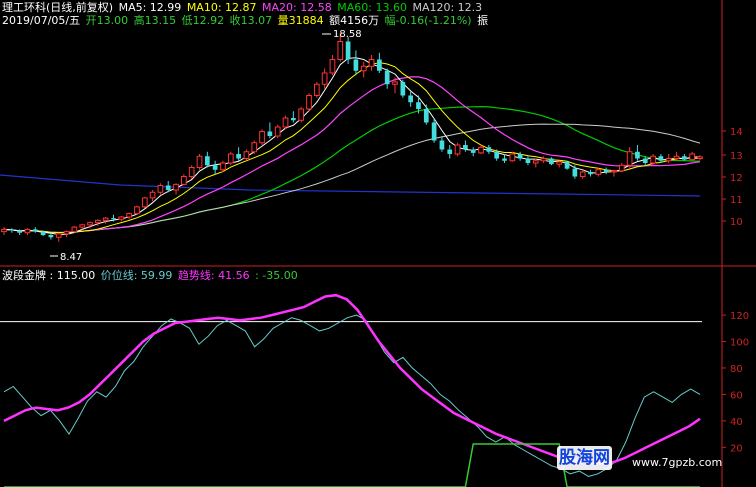 The width and height of the screenshot is (756, 487). Describe the element at coordinates (736, 222) in the screenshot. I see `price-axis-tick-label: 10` at that location.